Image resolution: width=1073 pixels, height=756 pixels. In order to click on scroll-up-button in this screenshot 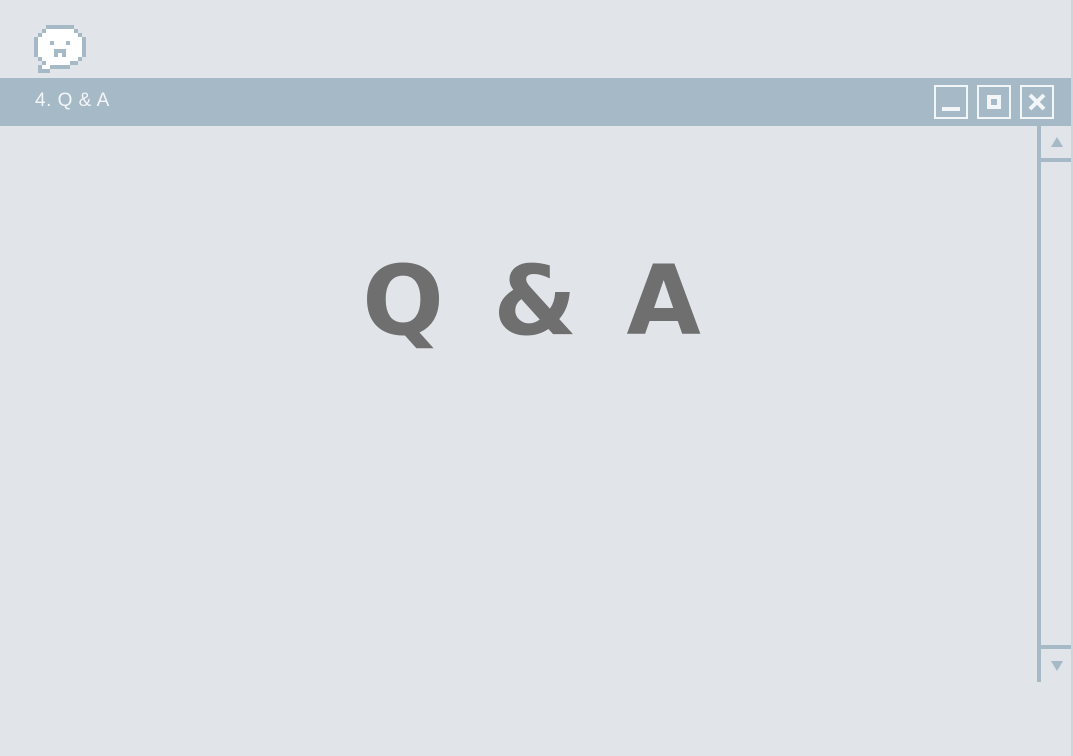, I will do `click(1056, 144)`.